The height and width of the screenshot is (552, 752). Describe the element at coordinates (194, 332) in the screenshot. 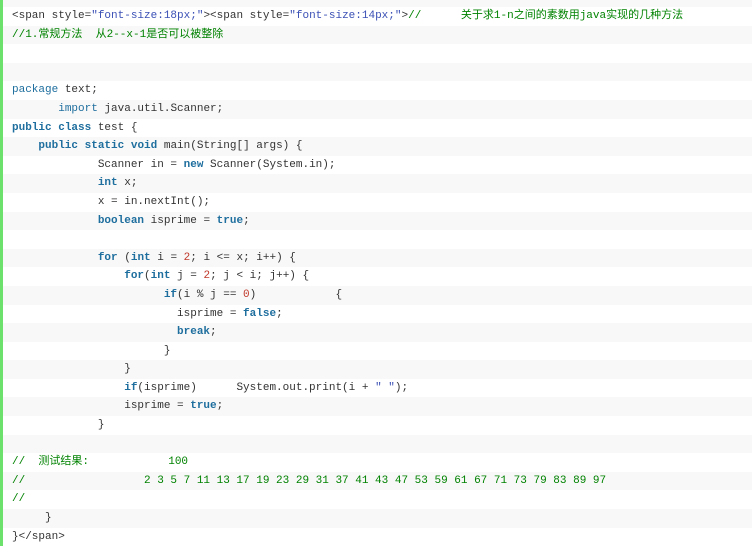

I see `code-keyword: break` at that location.